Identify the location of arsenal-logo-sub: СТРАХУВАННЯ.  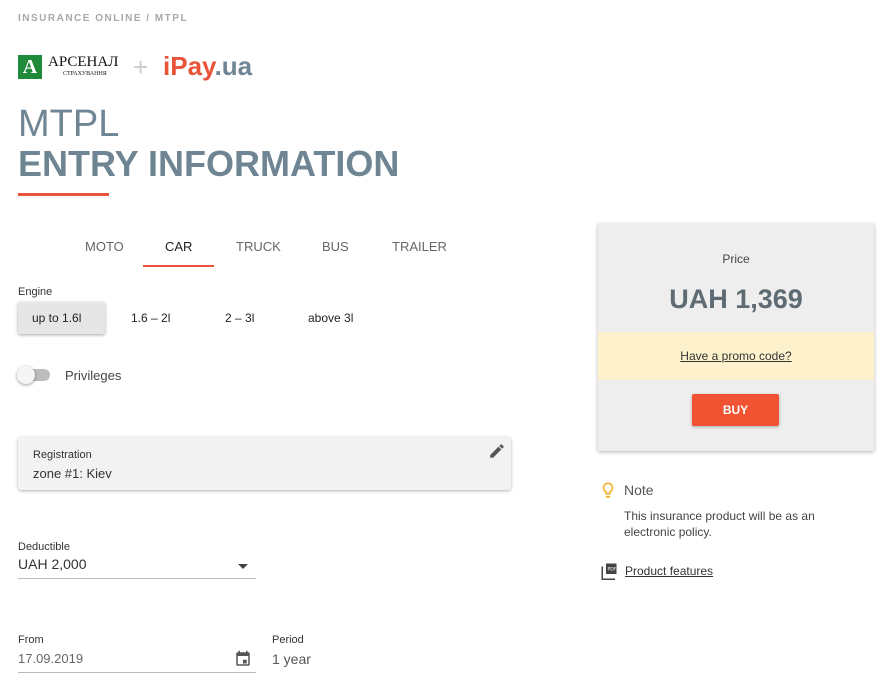
(85, 74).